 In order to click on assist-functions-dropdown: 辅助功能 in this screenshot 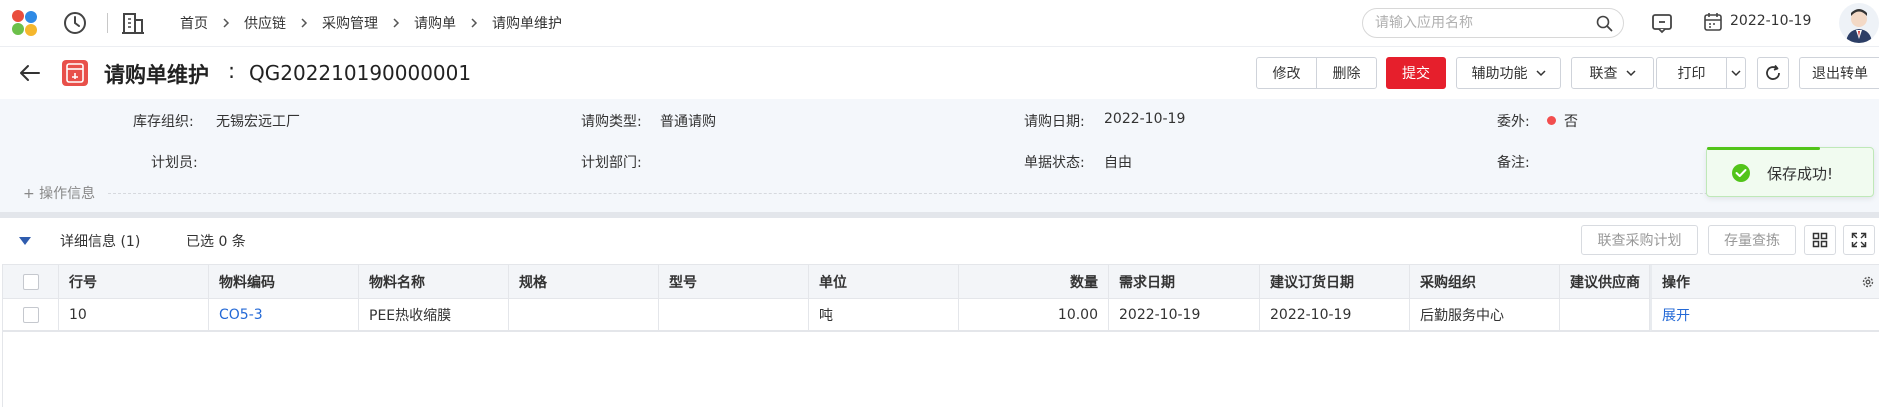, I will do `click(1508, 73)`.